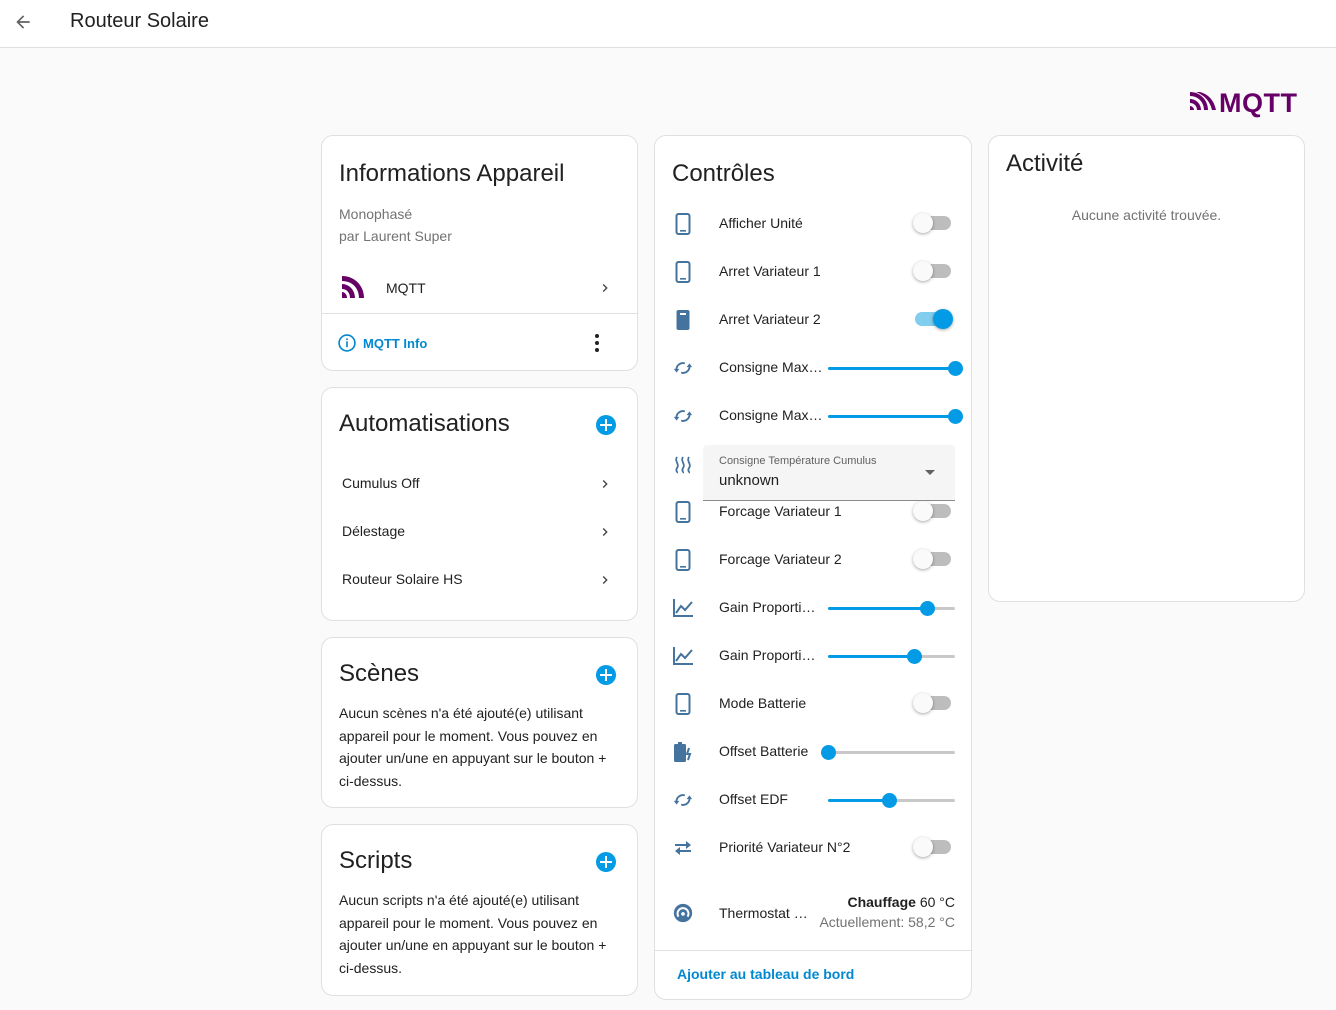 Image resolution: width=1336 pixels, height=1010 pixels. Describe the element at coordinates (723, 173) in the screenshot. I see `controls-title: Contrôles` at that location.